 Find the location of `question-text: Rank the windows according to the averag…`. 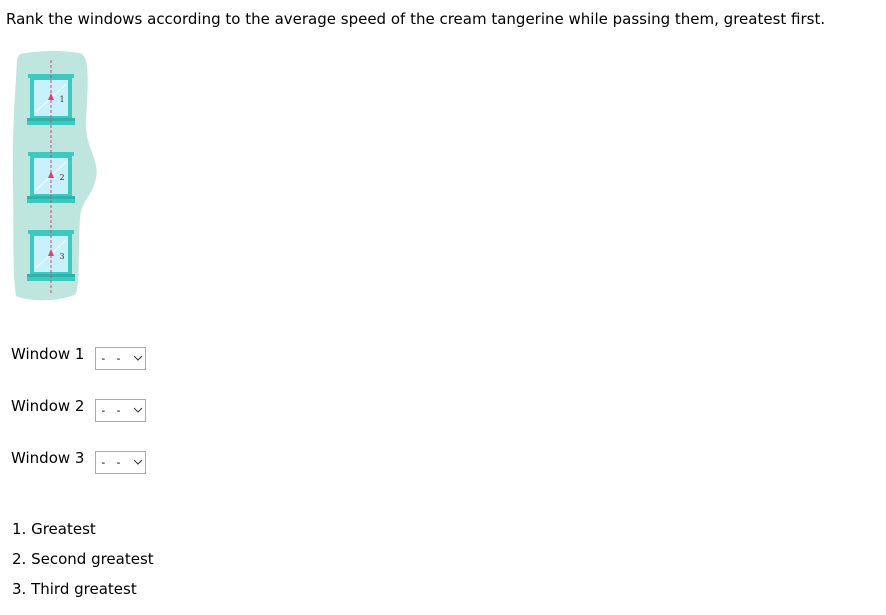

question-text: Rank the windows according to the averag… is located at coordinates (416, 19).